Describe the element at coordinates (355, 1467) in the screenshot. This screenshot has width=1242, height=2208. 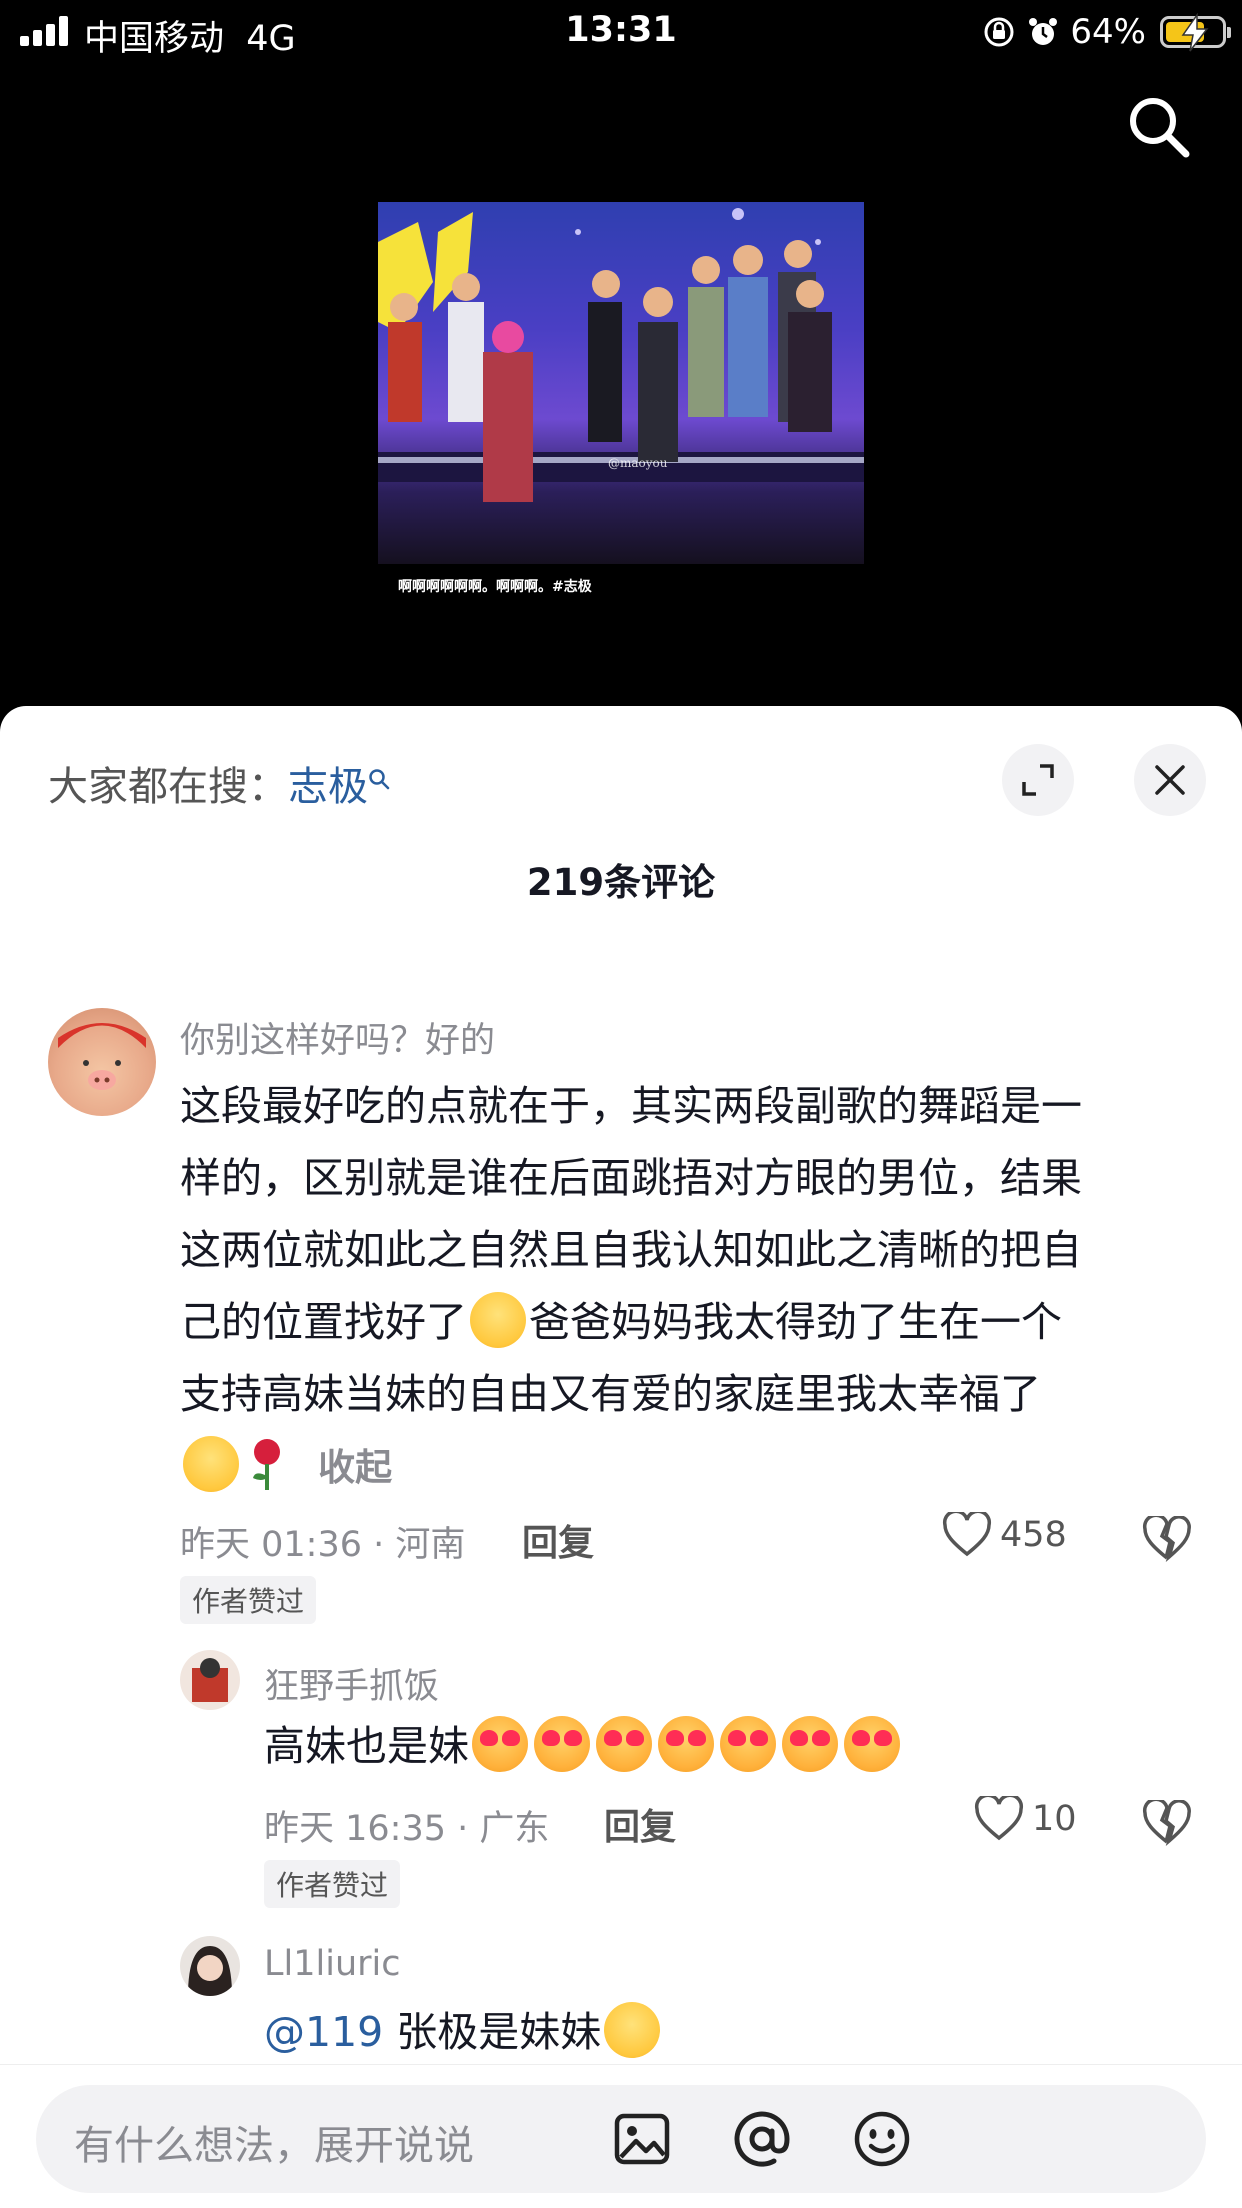
I see `collapse-link: 收起` at that location.